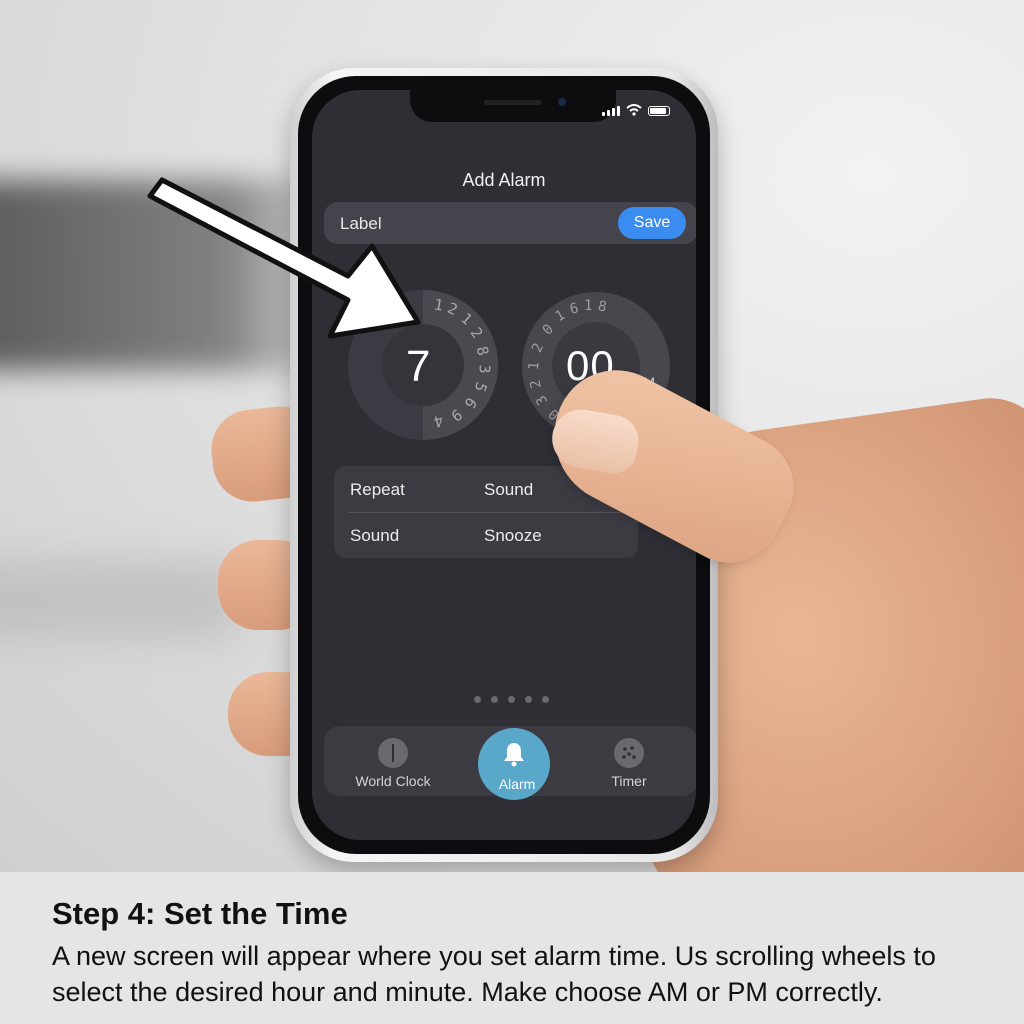  I want to click on minute-tick: 6, so click(574, 309).